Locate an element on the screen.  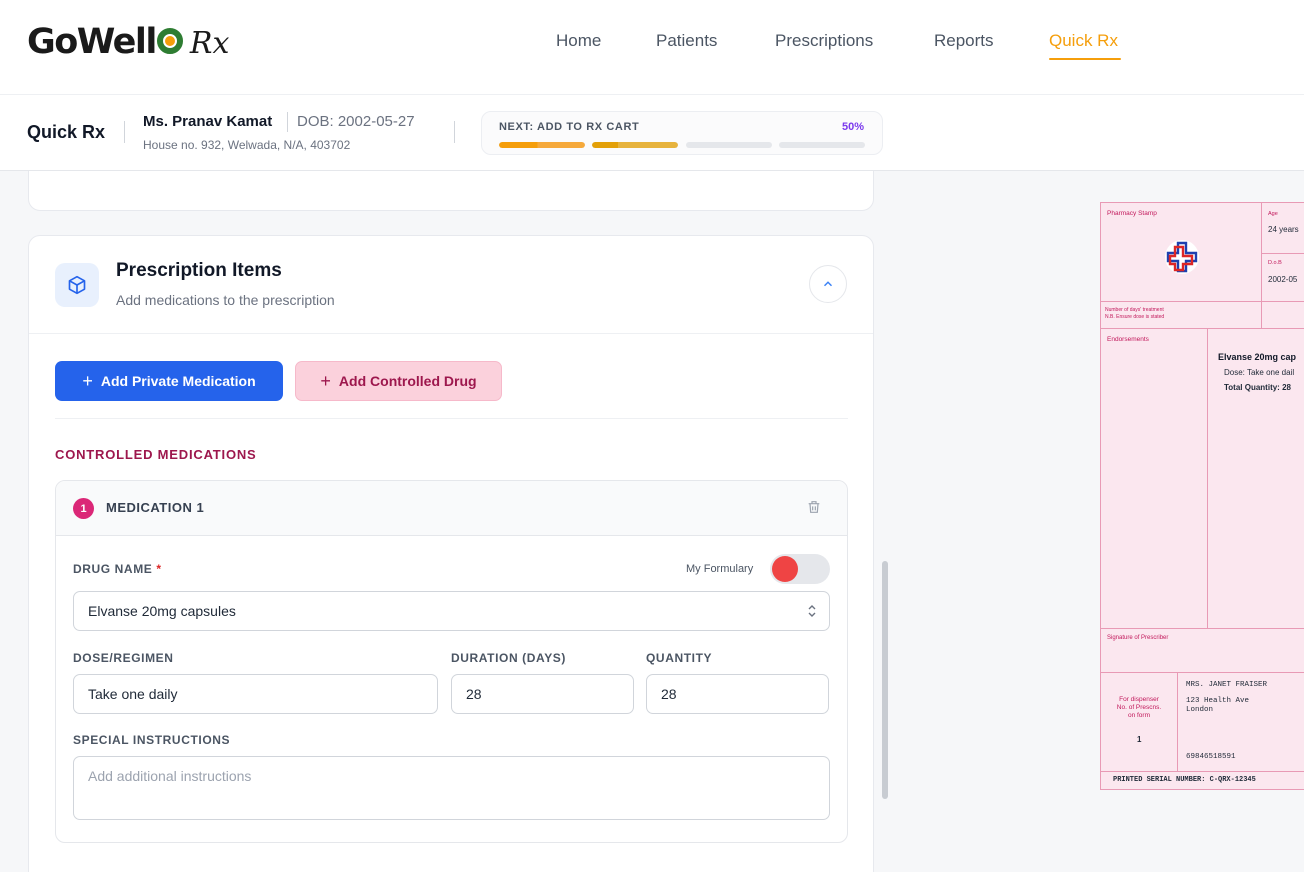
rx-drug: Elvanse 20mg cap is located at coordinates (1257, 357).